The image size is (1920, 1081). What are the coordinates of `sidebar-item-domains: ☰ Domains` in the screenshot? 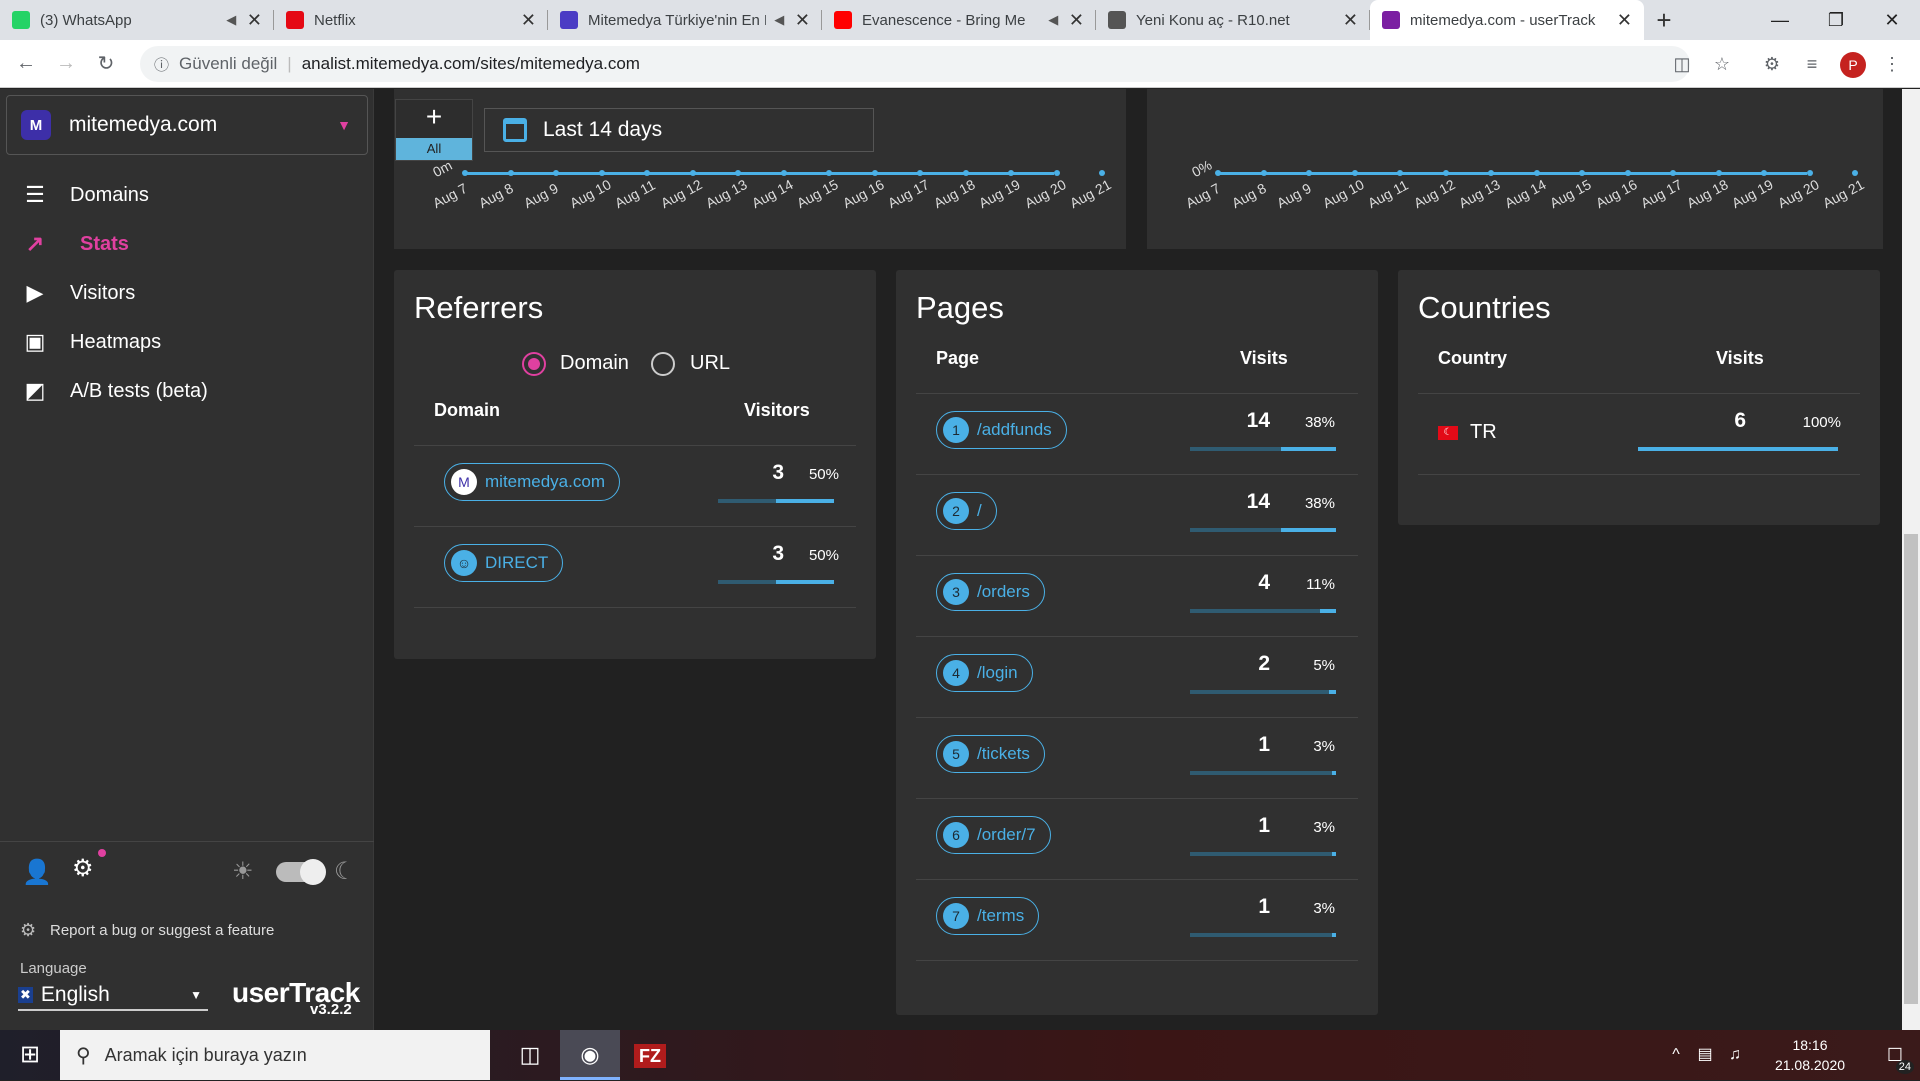 It's located at (187, 195).